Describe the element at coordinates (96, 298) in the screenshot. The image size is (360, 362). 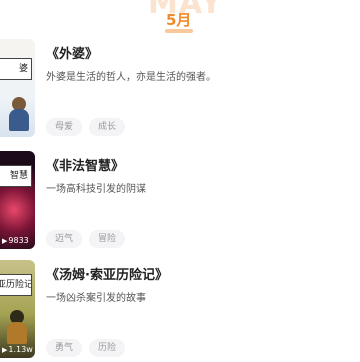
I see `story-description: 一场凶杀案引发的故事` at that location.